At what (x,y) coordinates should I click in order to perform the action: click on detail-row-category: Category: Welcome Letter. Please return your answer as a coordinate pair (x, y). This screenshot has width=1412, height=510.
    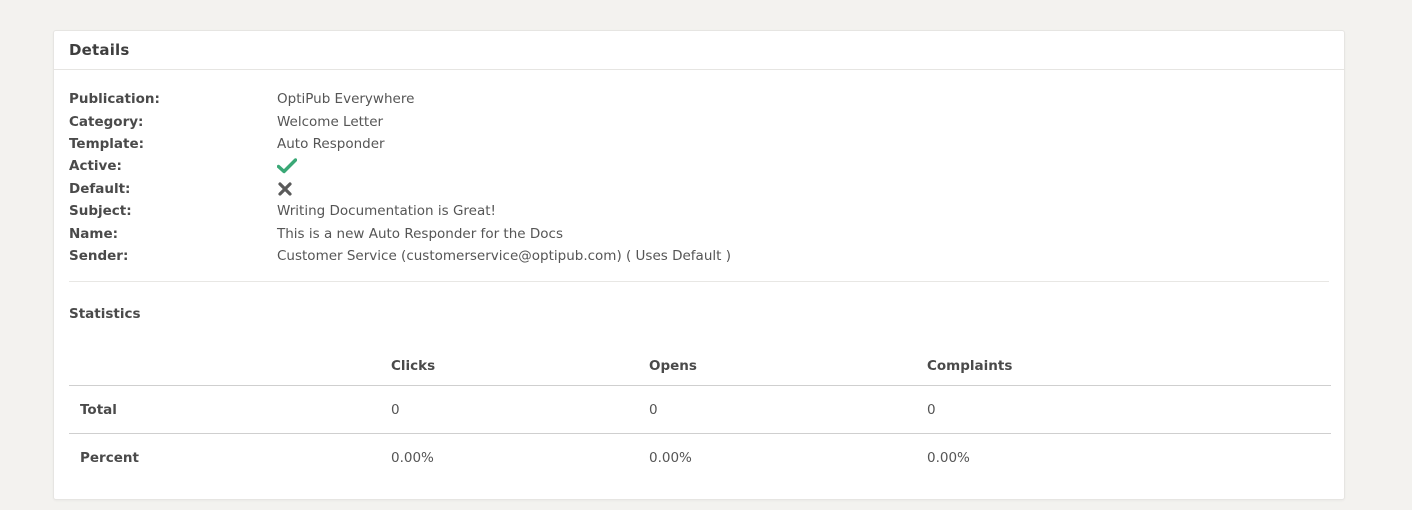
    Looking at the image, I should click on (699, 121).